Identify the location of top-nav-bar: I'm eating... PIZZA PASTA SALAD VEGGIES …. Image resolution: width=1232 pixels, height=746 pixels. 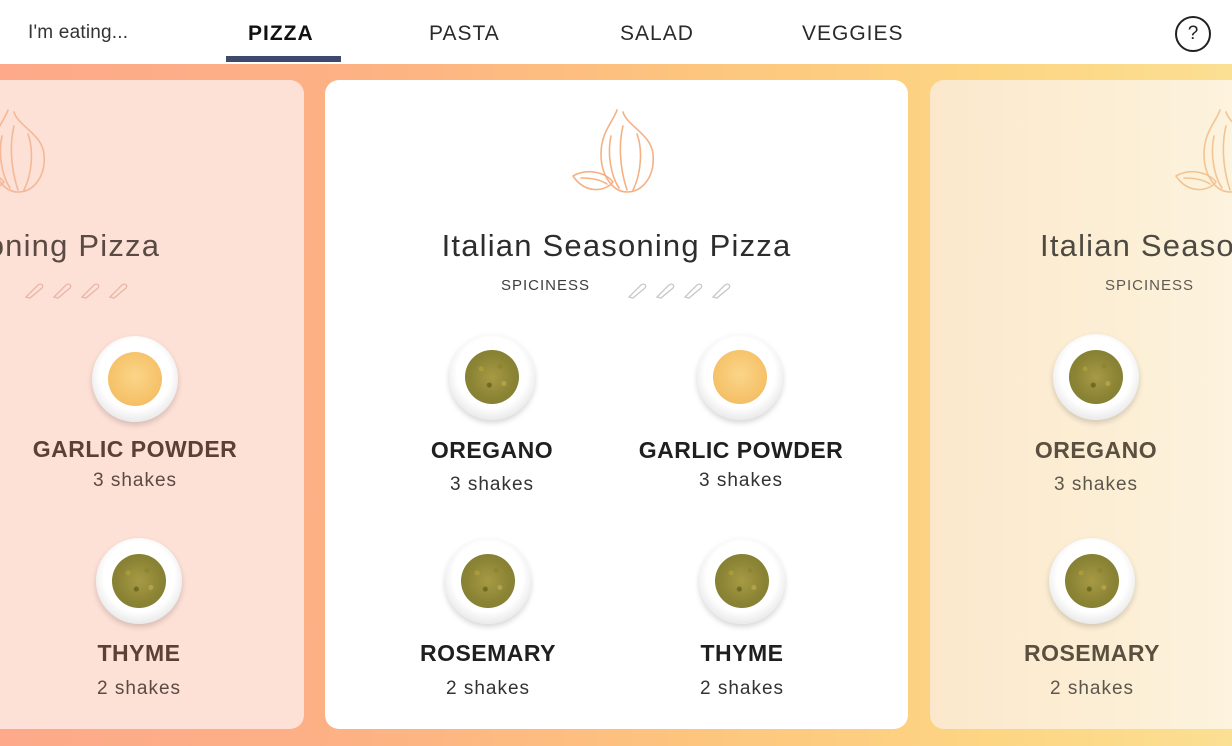
(616, 32).